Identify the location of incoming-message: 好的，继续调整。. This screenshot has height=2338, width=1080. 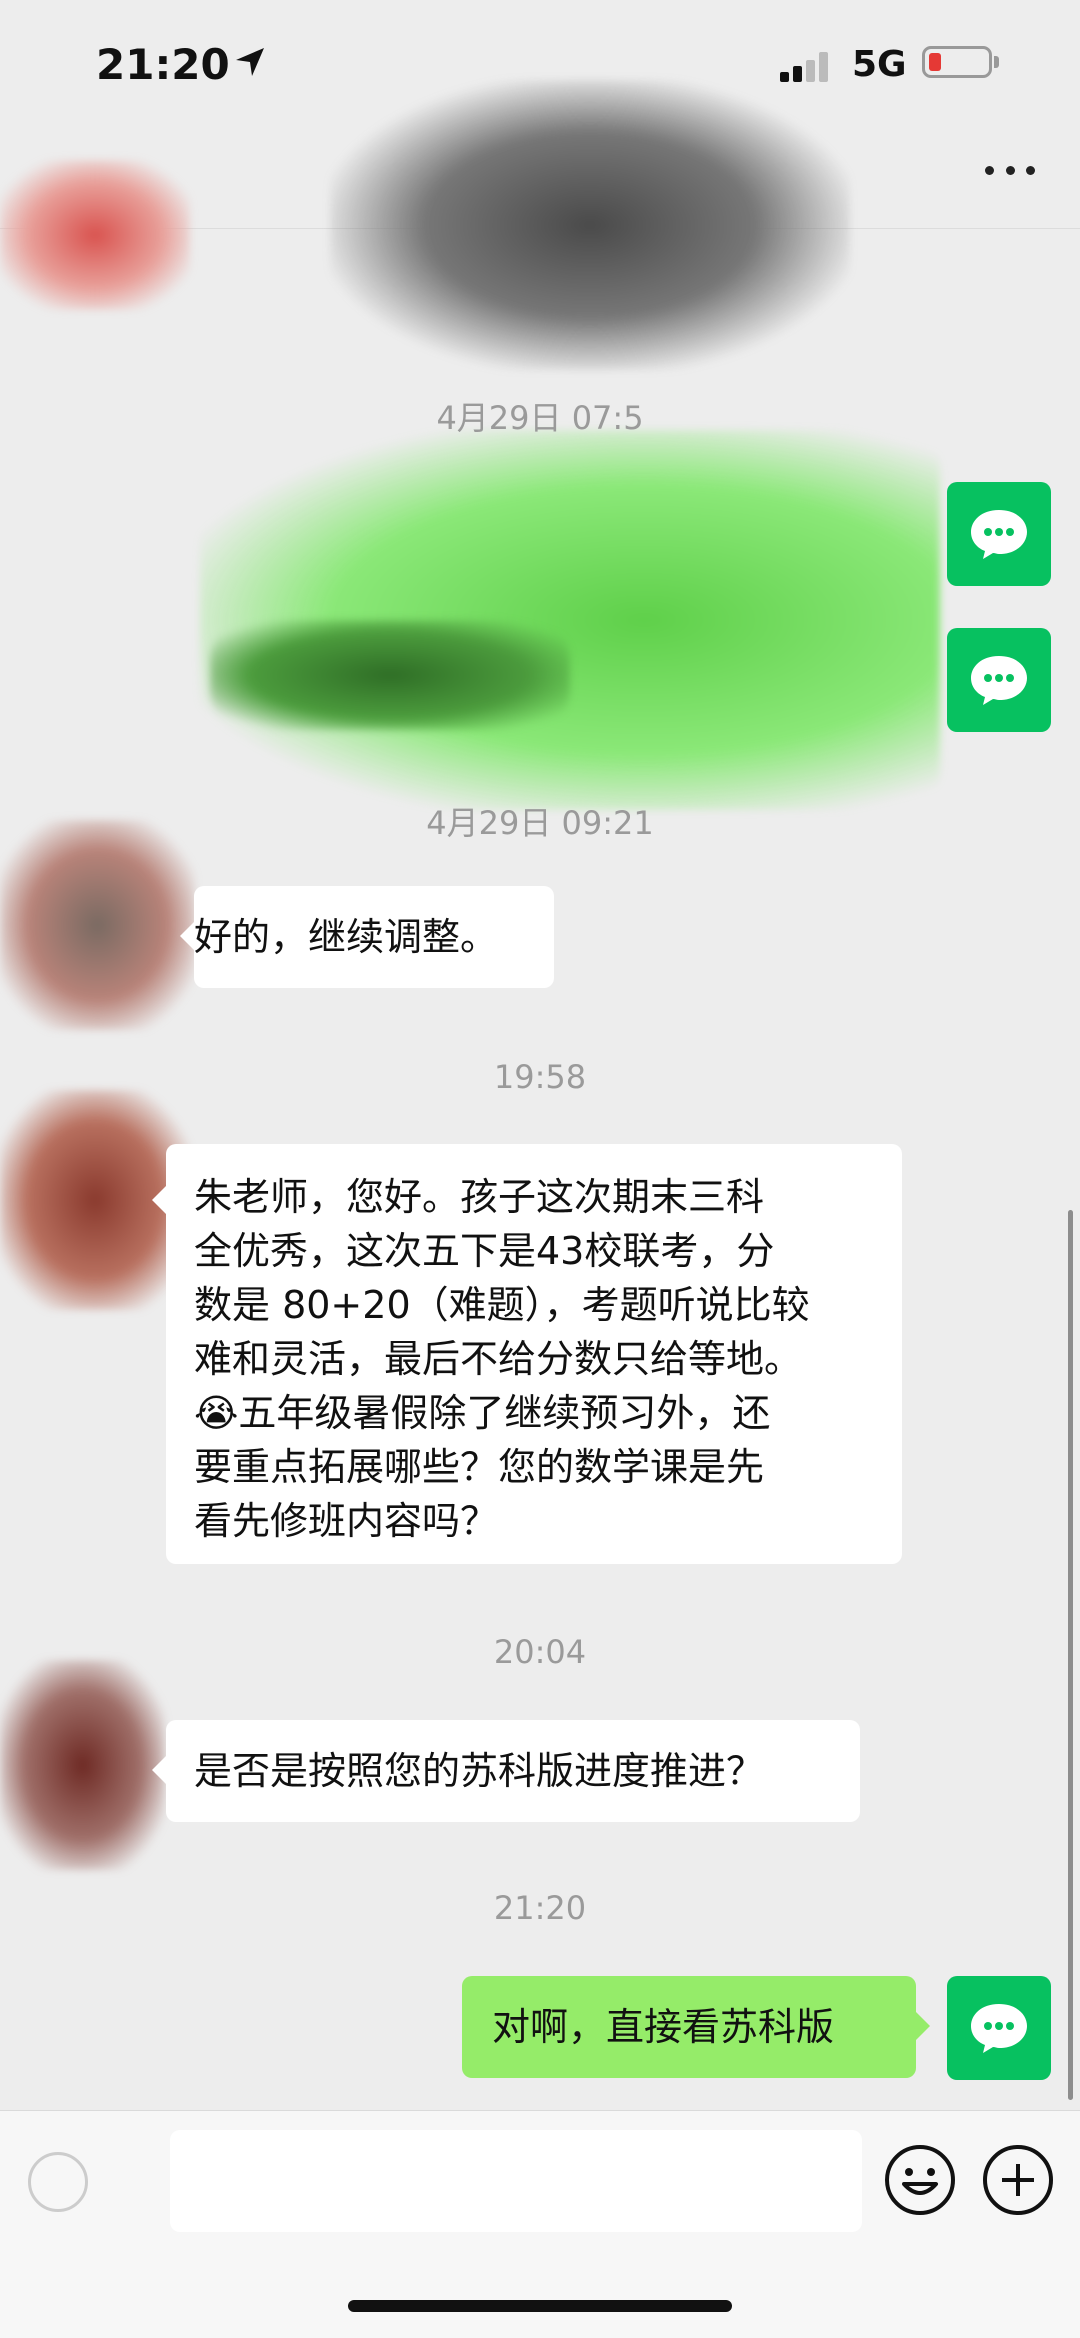
(374, 937).